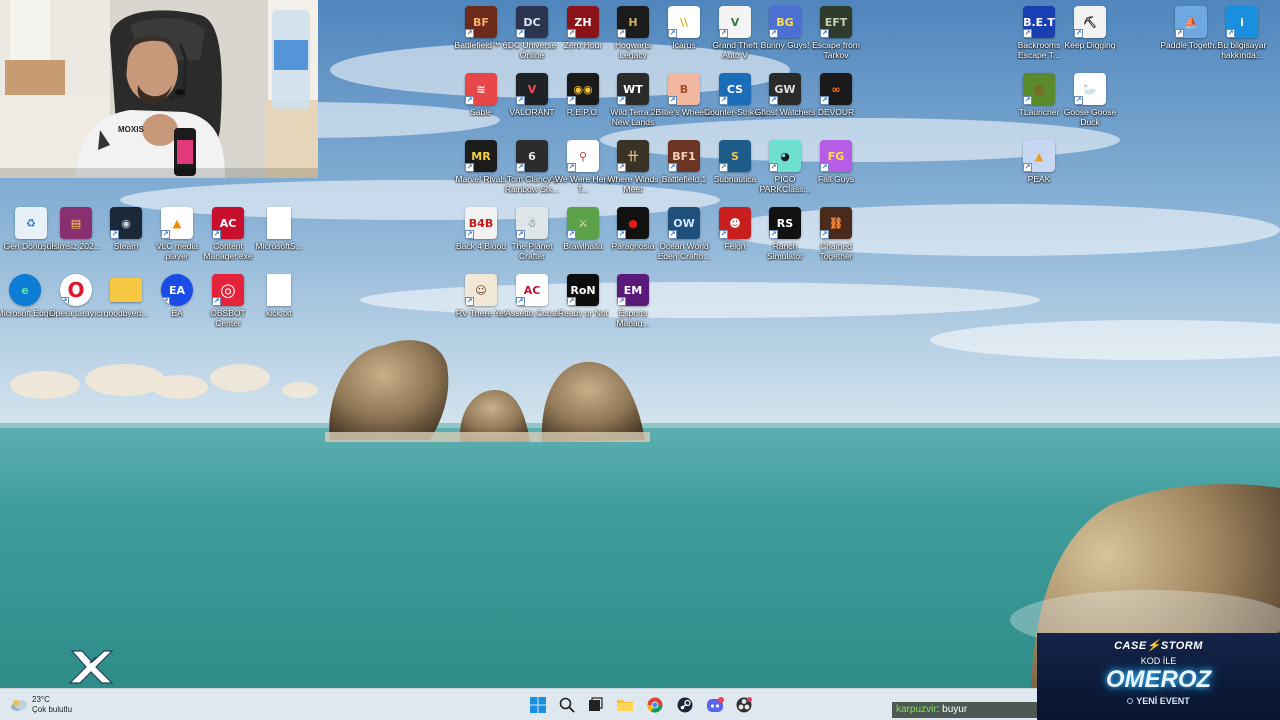 Image resolution: width=1280 pixels, height=720 pixels. What do you see at coordinates (279, 301) in the screenshot?
I see `desktop-icon-kick-txt: kick.txt` at bounding box center [279, 301].